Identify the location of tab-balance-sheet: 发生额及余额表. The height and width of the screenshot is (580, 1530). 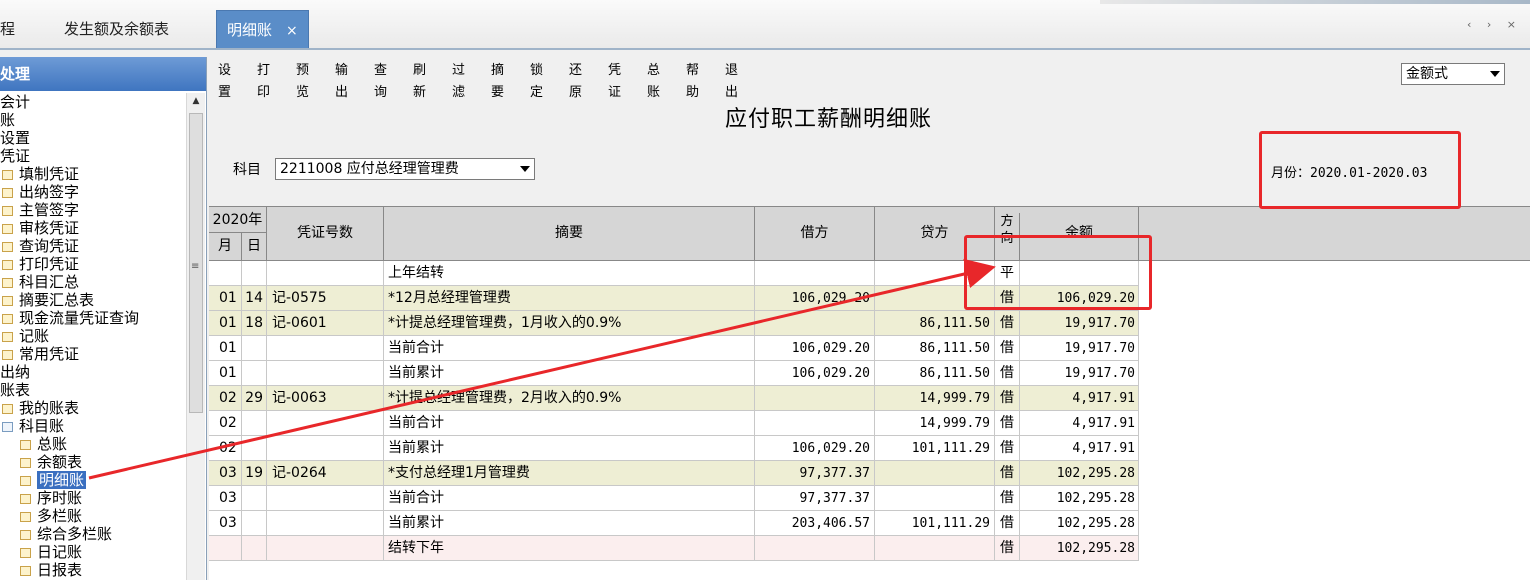
(116, 29).